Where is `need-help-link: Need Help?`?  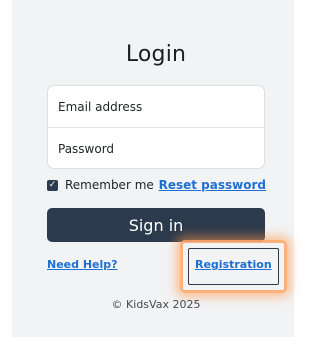
need-help-link: Need Help? is located at coordinates (82, 264).